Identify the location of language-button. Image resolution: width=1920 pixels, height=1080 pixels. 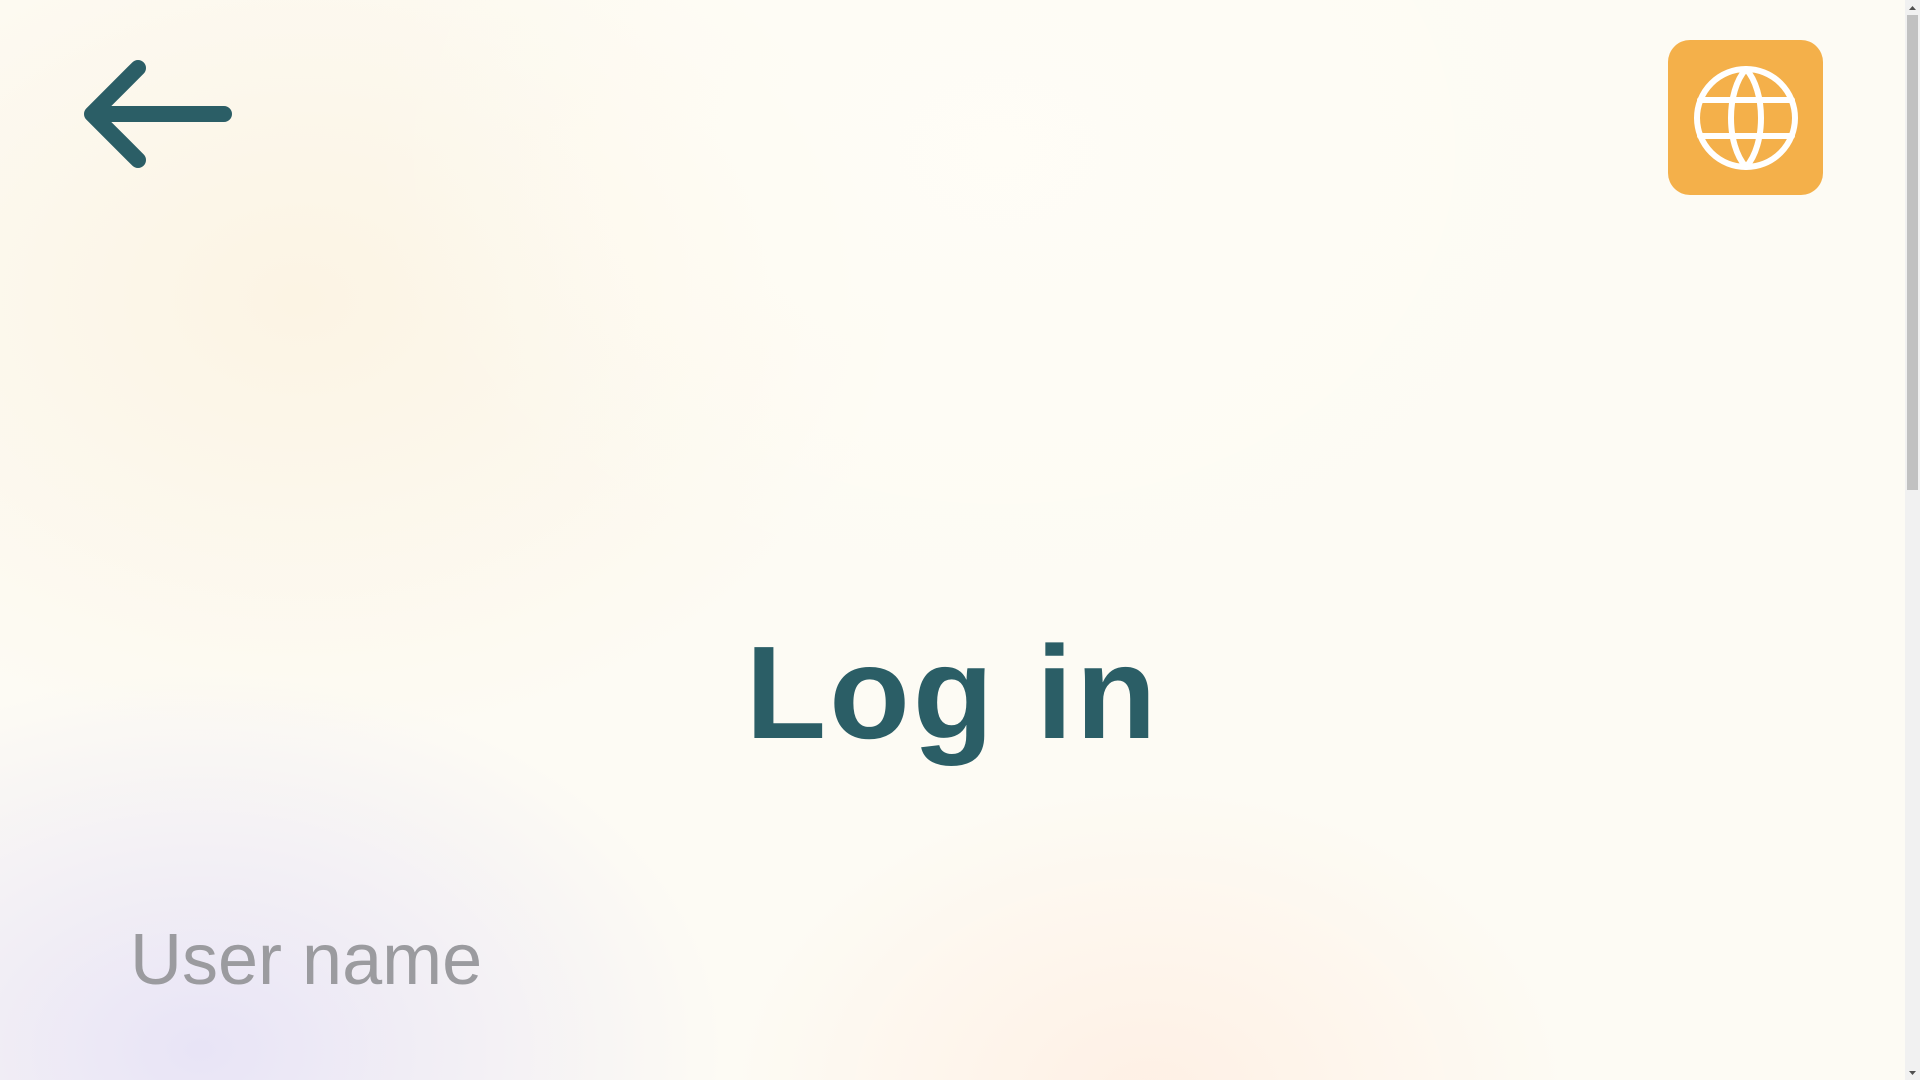
(1745, 117).